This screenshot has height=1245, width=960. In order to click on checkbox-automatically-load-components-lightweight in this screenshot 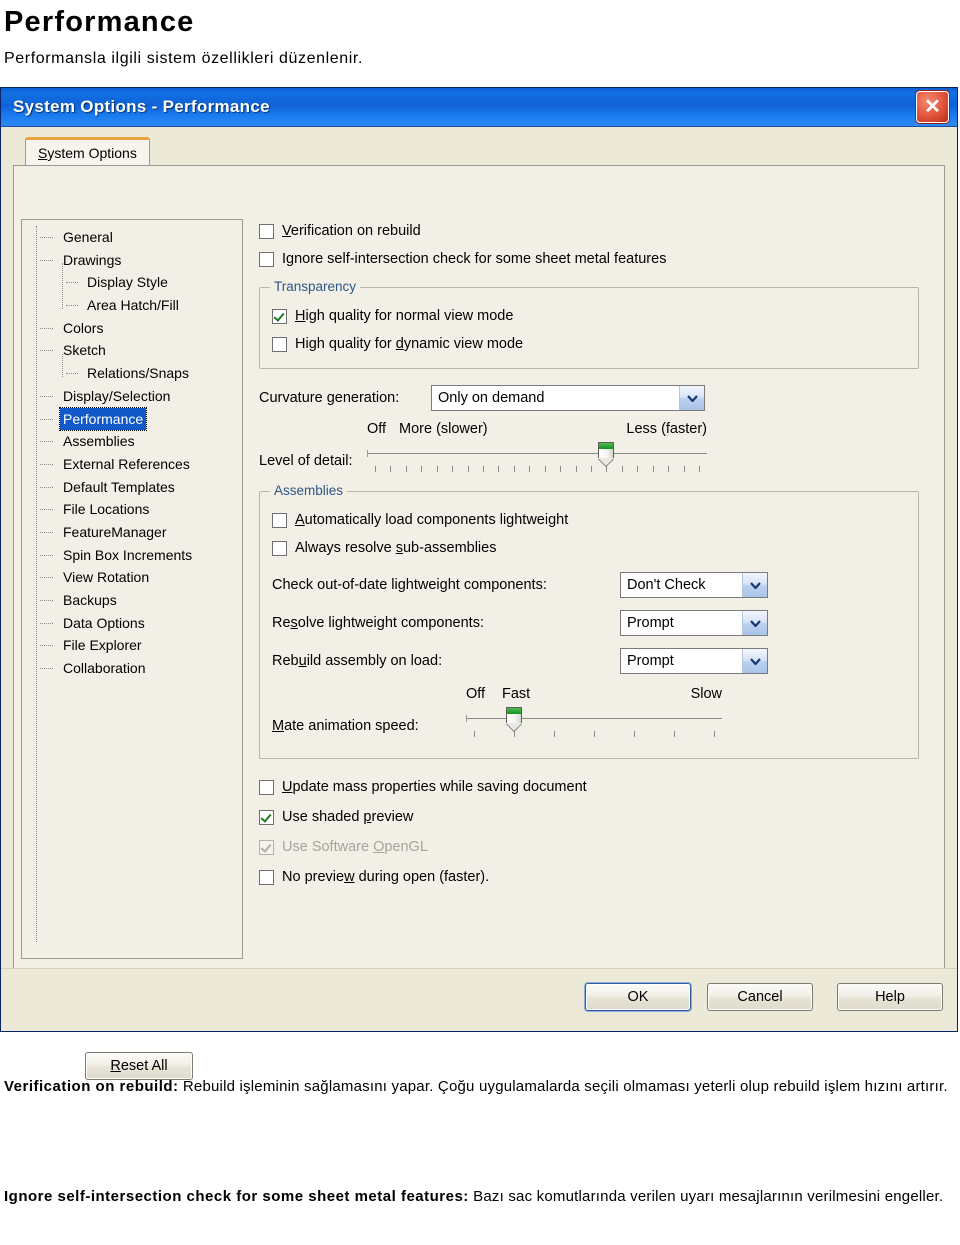, I will do `click(279, 520)`.